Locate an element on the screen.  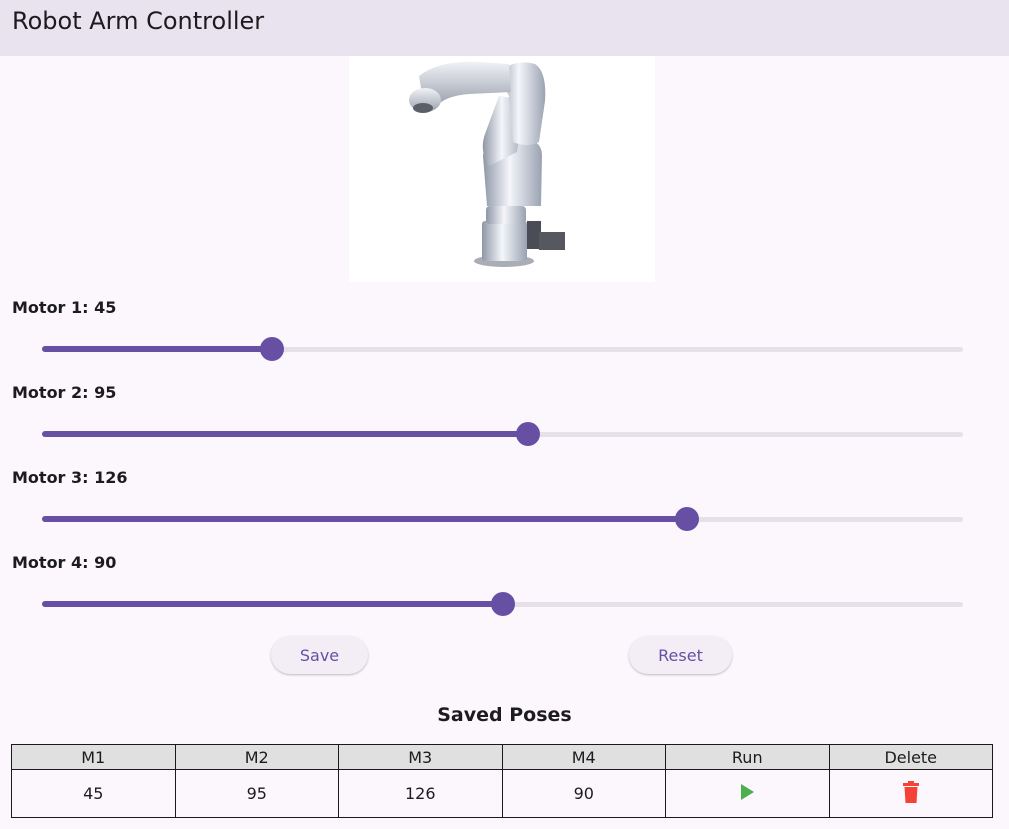
robot-arm-image is located at coordinates (502, 169).